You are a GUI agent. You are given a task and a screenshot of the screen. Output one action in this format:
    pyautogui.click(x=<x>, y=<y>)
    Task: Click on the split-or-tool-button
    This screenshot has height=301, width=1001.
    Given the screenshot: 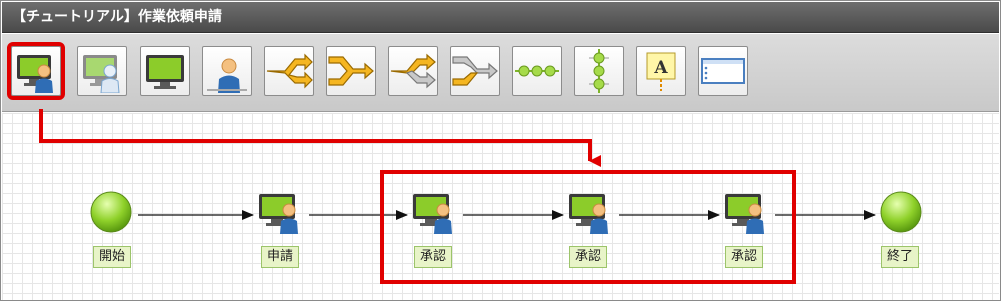 What is the action you would take?
    pyautogui.click(x=413, y=71)
    